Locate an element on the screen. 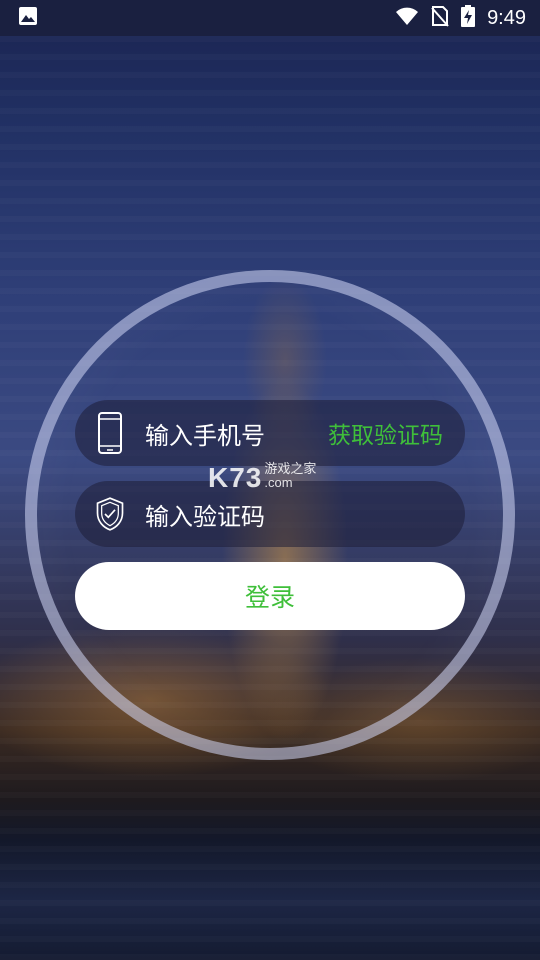 The image size is (540, 960). get-code-button: 获取验证码 is located at coordinates (385, 433).